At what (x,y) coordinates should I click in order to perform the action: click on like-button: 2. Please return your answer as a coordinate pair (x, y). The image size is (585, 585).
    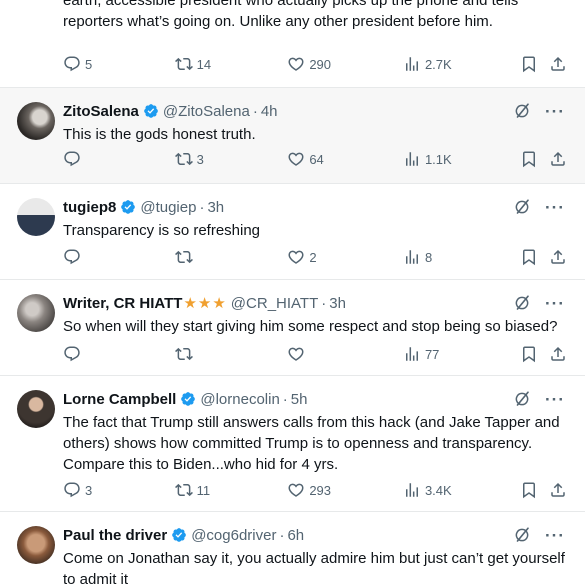
    Looking at the image, I should click on (345, 257).